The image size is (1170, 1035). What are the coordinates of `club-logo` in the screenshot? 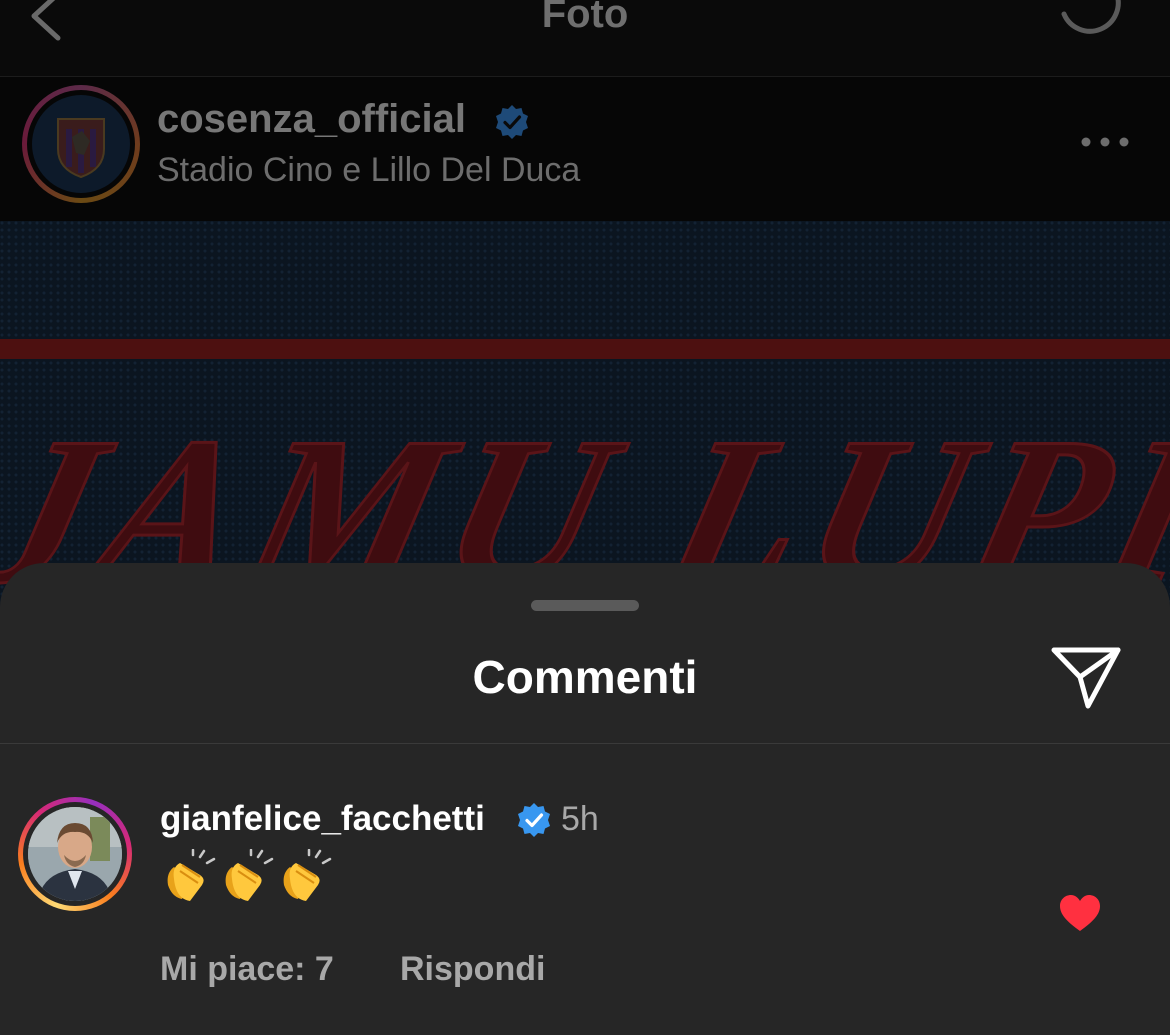 It's located at (81, 144).